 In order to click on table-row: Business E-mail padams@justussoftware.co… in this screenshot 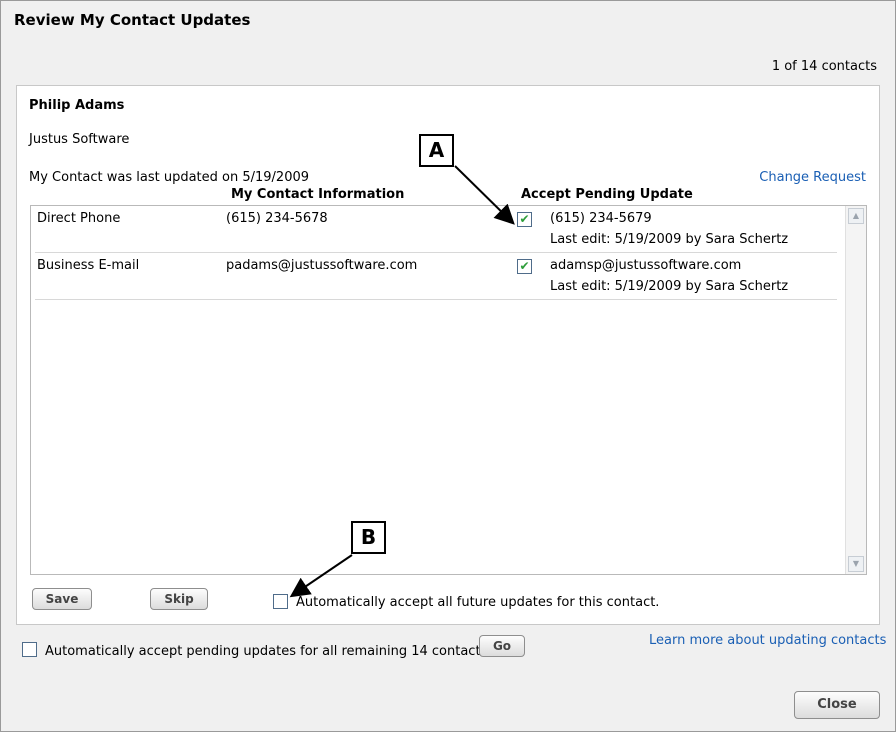, I will do `click(436, 276)`.